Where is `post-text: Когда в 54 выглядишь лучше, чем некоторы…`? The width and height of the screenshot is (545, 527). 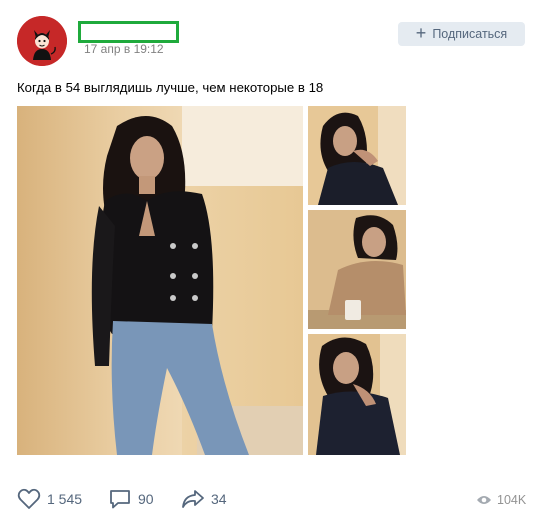
post-text: Когда в 54 выглядишь лучше, чем некоторы… is located at coordinates (170, 87).